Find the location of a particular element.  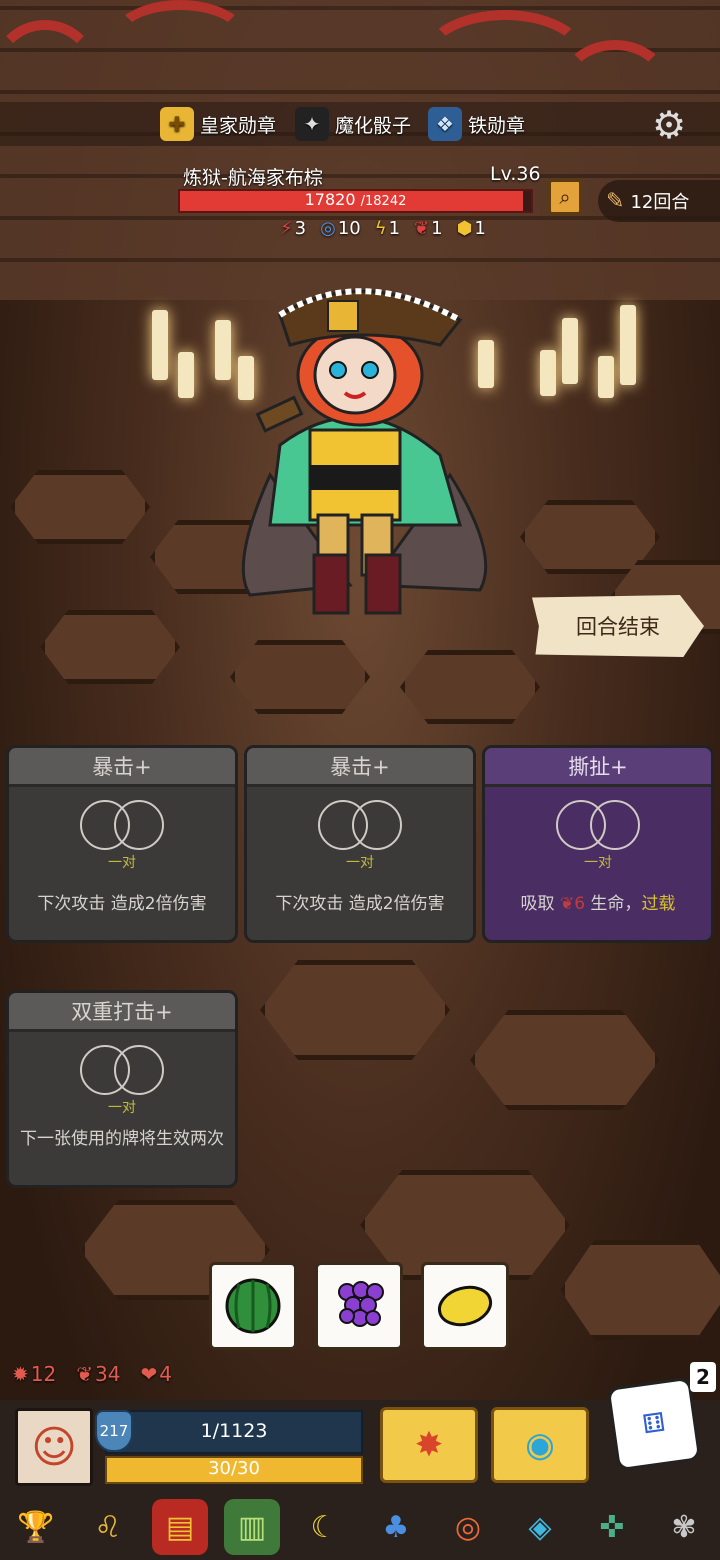

skill-fire-dice-button: ✸ is located at coordinates (429, 1445).